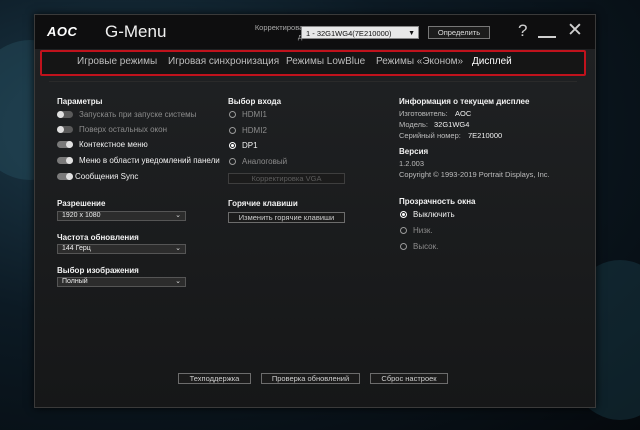 The height and width of the screenshot is (430, 640). Describe the element at coordinates (426, 246) in the screenshot. I see `radio-transparency-high-label: Высок.` at that location.